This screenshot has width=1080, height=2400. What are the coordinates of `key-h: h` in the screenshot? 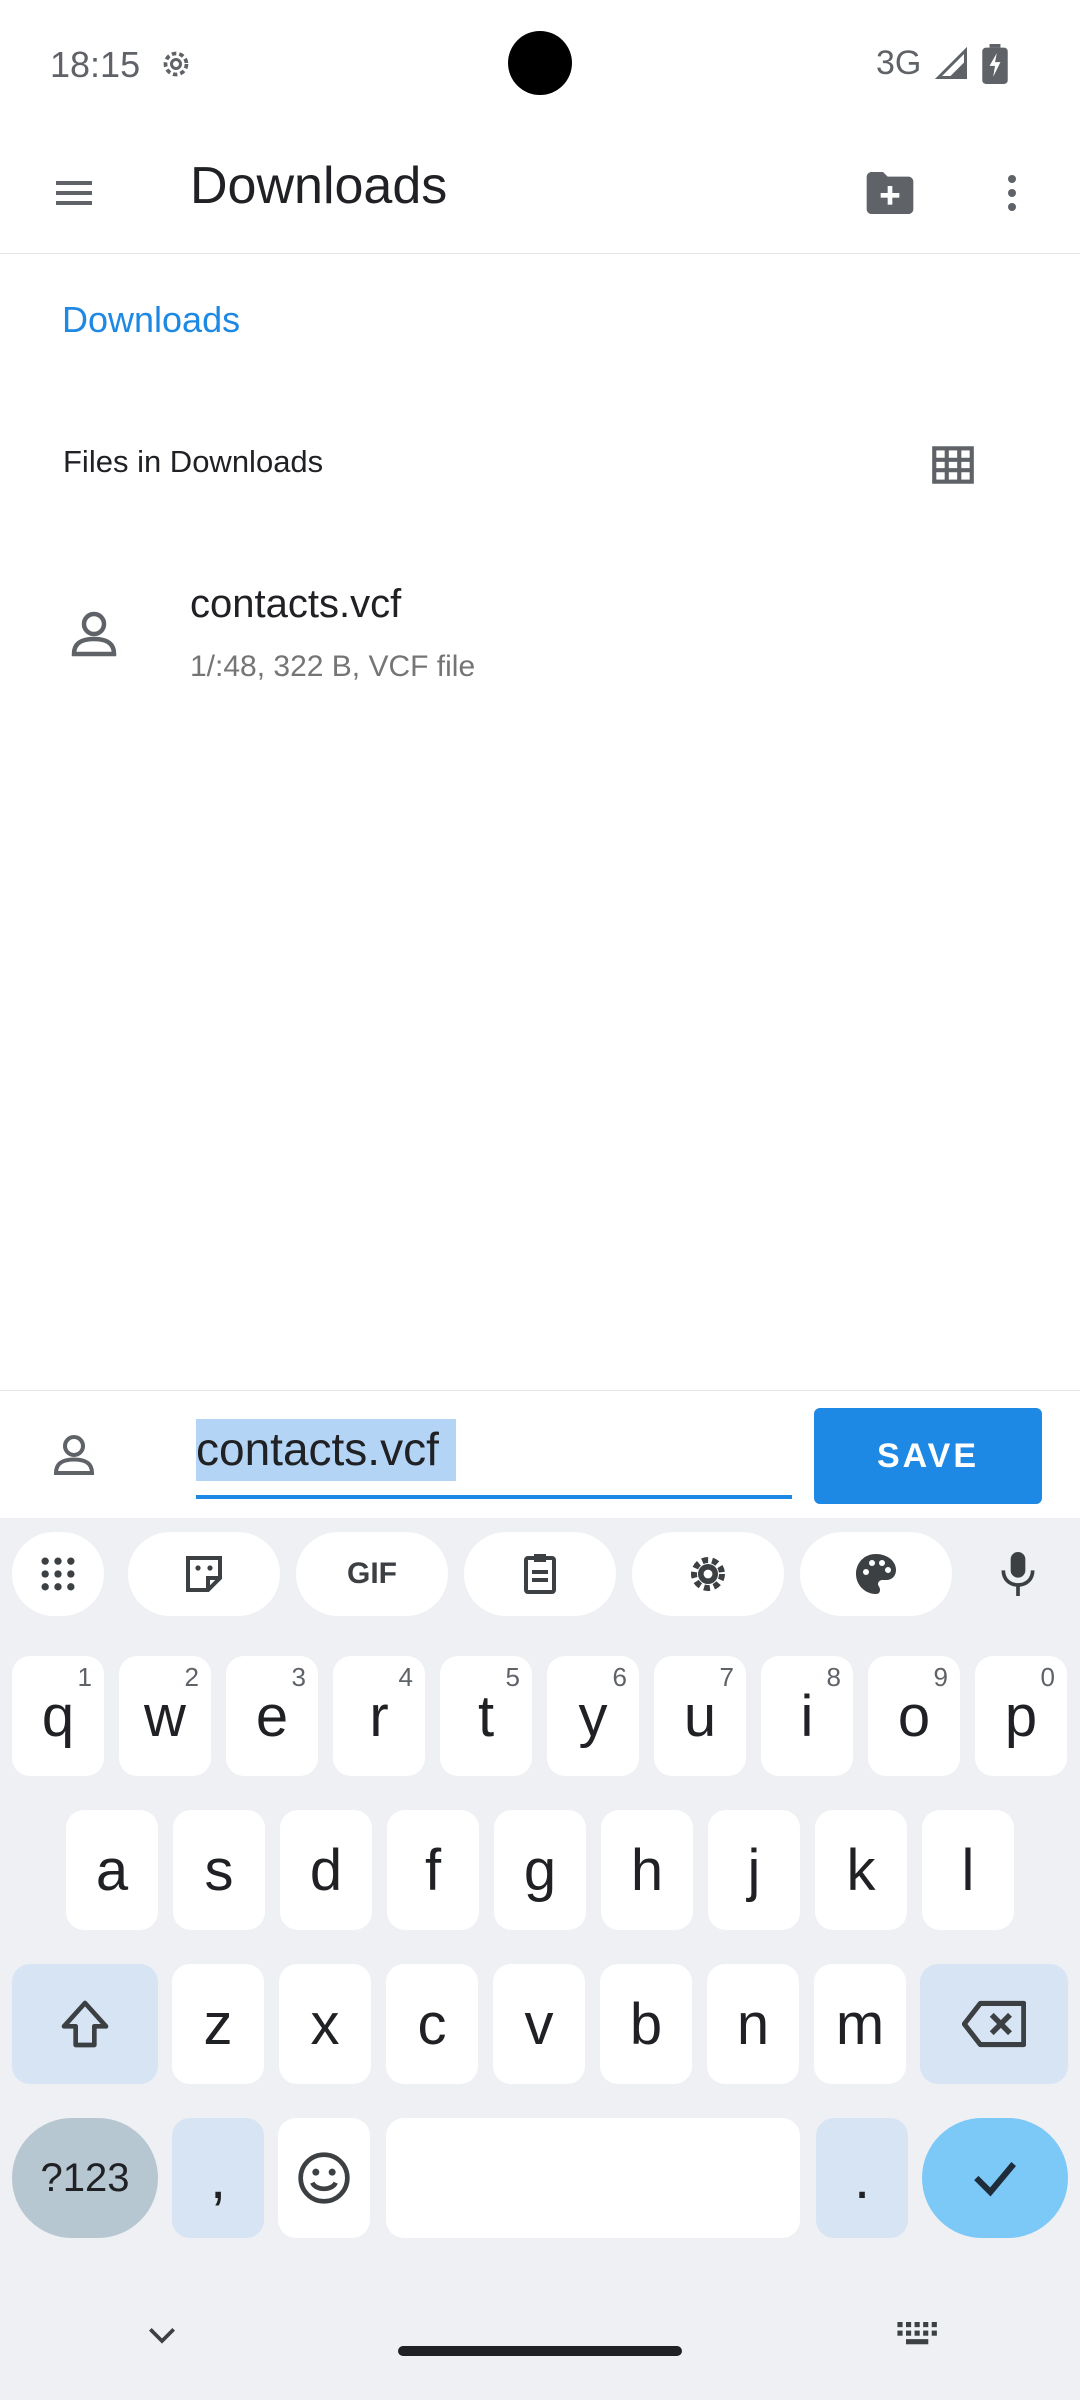 It's located at (647, 1870).